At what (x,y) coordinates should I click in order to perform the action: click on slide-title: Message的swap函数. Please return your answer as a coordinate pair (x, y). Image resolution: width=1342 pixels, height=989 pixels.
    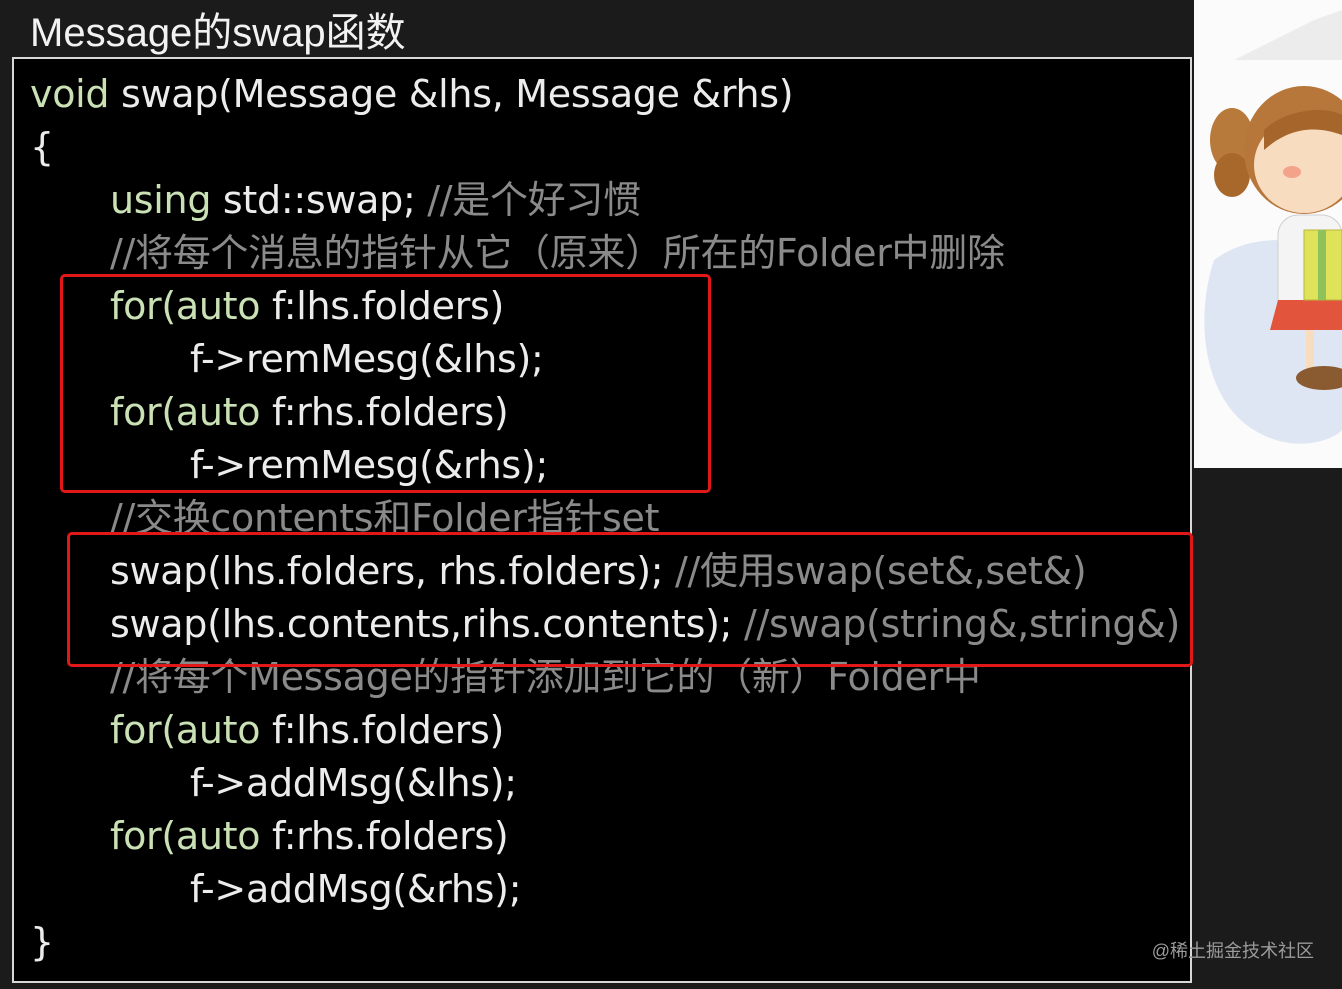
    Looking at the image, I should click on (218, 33).